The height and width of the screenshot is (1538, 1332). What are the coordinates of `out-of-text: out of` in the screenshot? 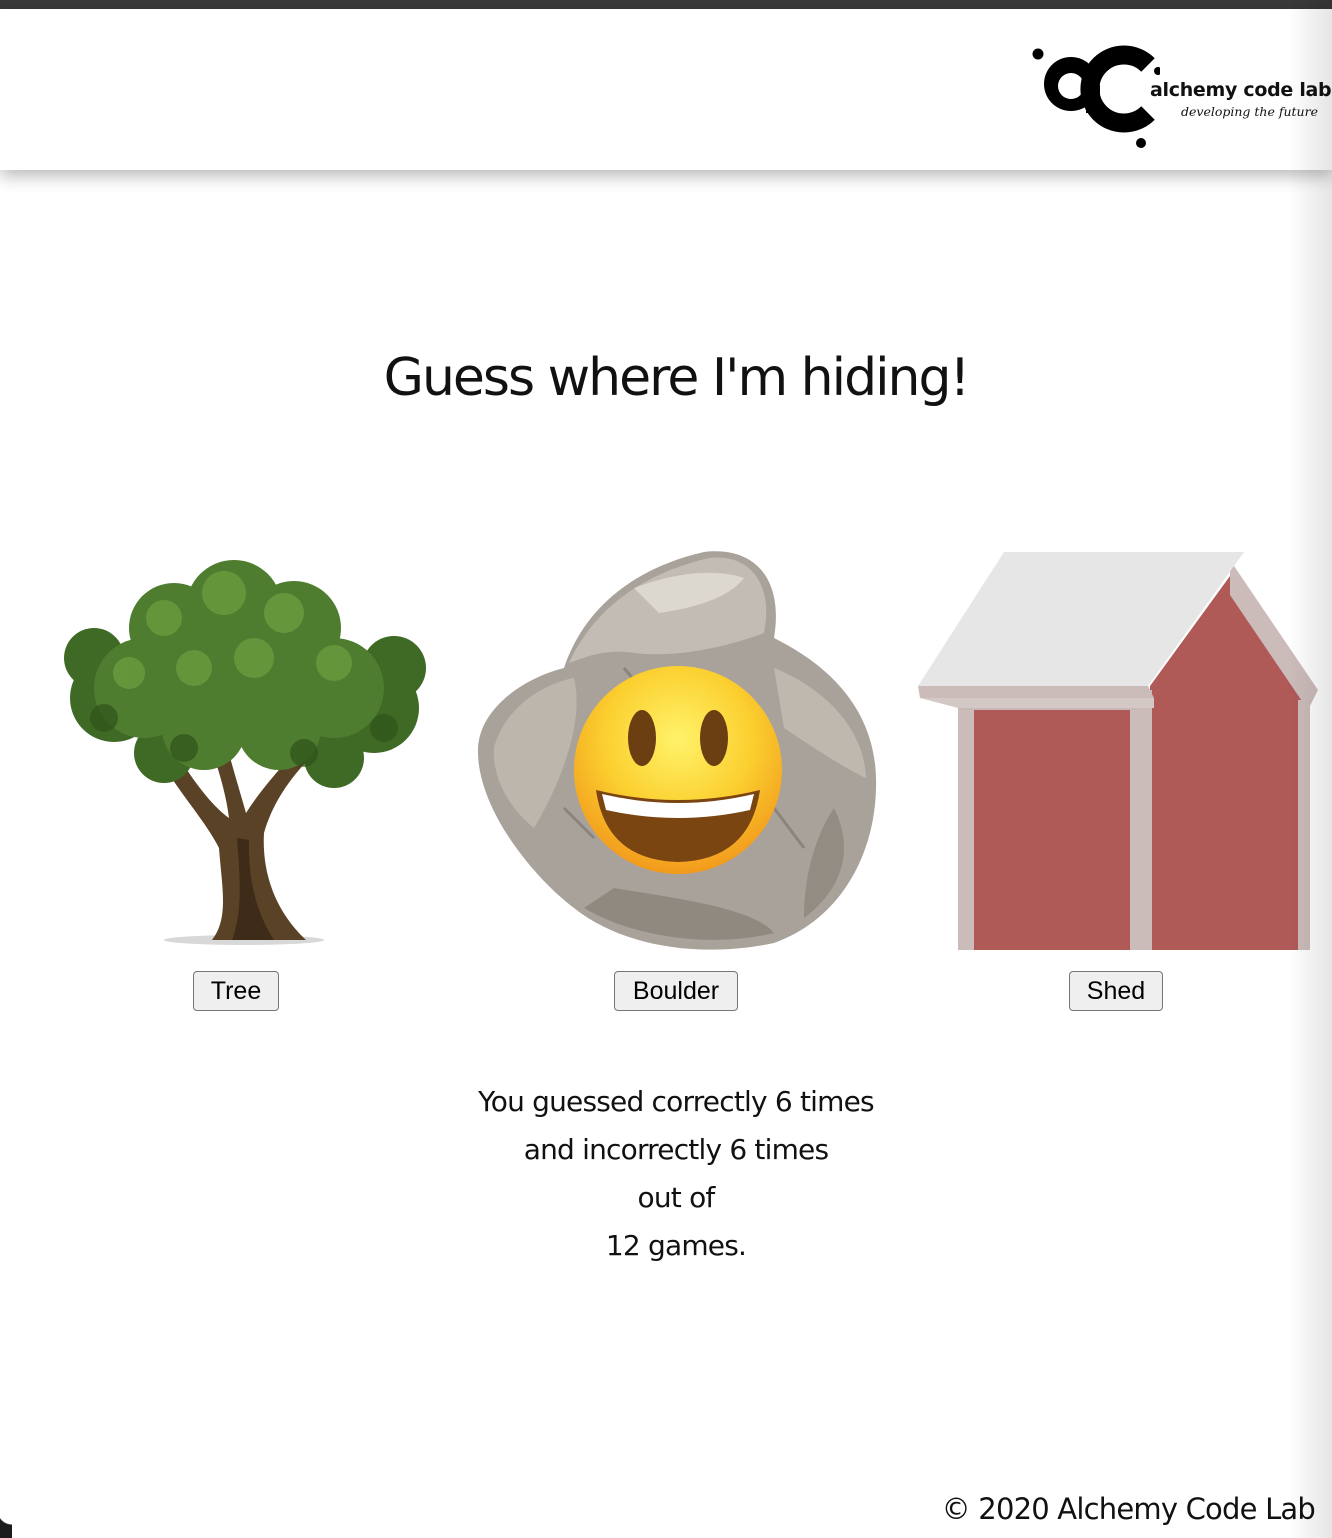 It's located at (676, 1197).